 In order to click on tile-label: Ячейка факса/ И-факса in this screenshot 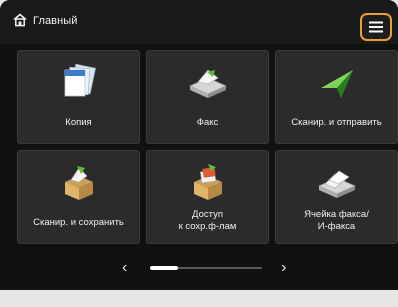, I will do `click(336, 221)`.